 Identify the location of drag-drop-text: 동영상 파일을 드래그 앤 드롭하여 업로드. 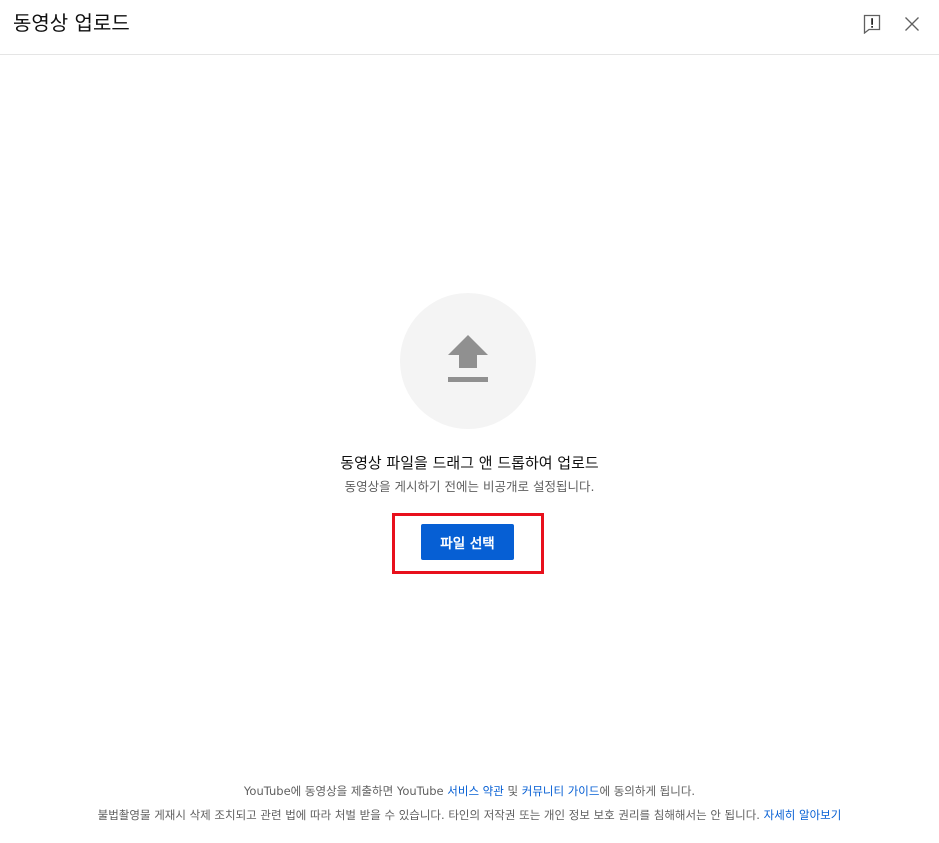
(469, 463).